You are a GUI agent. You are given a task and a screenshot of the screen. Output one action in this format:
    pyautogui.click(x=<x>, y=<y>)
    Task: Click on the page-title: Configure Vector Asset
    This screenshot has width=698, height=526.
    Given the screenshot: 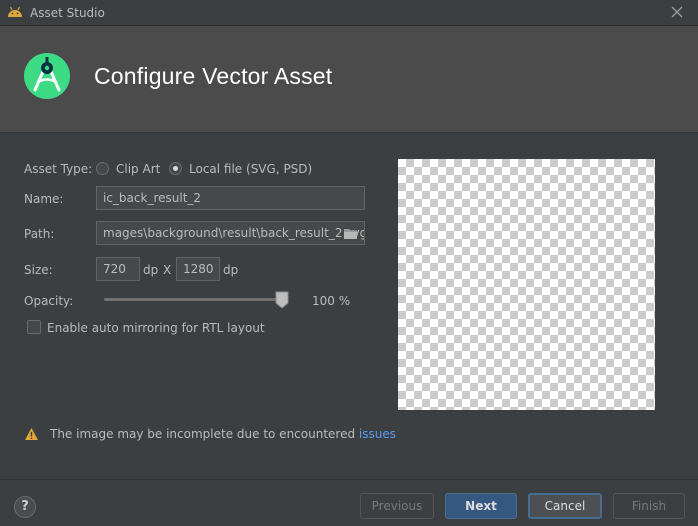 What is the action you would take?
    pyautogui.click(x=213, y=76)
    